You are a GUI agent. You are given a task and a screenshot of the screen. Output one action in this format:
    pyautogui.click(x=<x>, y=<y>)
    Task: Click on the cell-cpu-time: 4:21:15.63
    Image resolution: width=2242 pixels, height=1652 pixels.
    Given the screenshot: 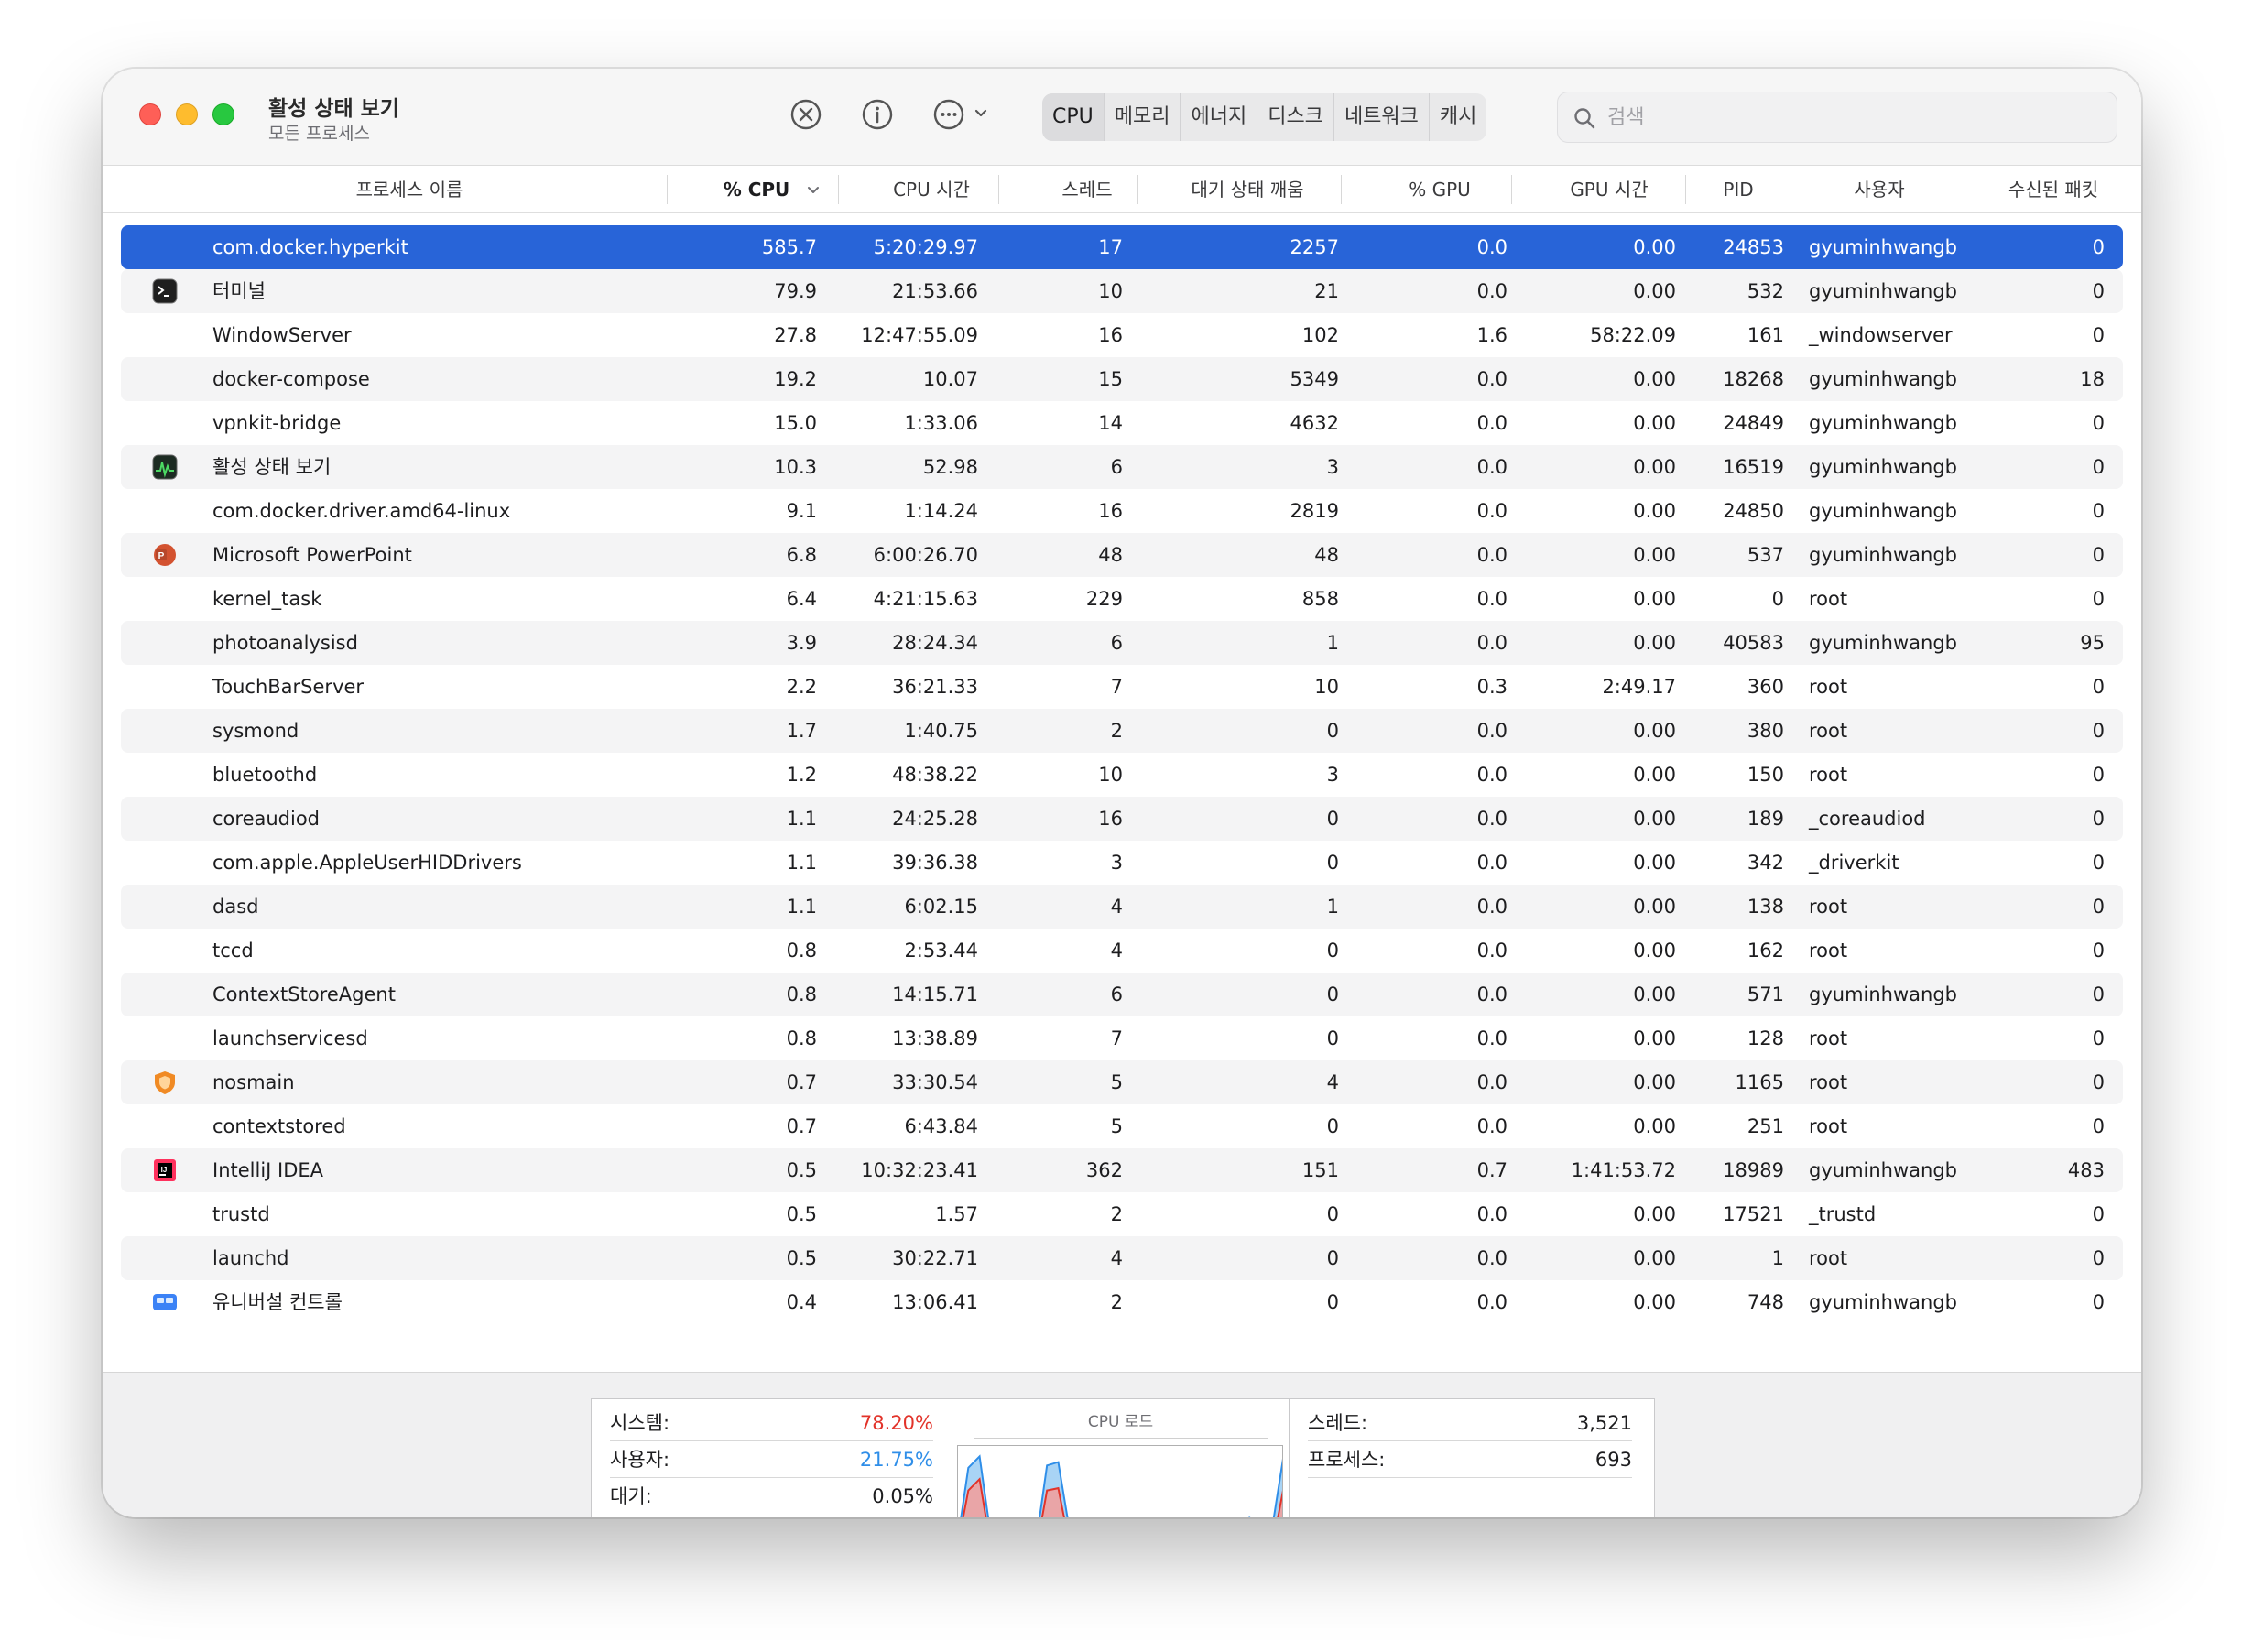 What is the action you would take?
    pyautogui.click(x=925, y=599)
    